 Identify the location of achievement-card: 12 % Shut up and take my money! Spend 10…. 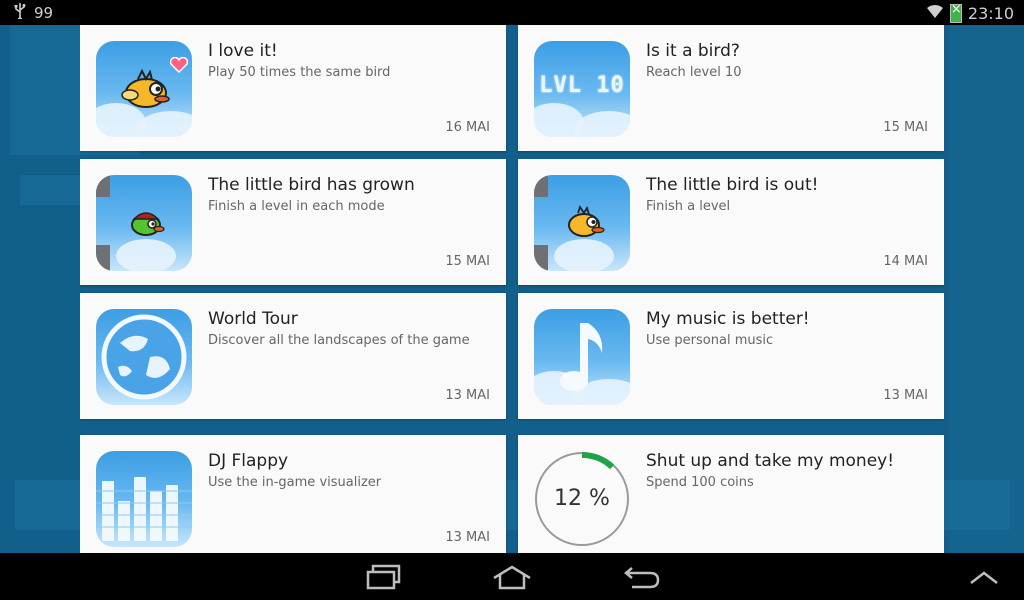
(731, 494).